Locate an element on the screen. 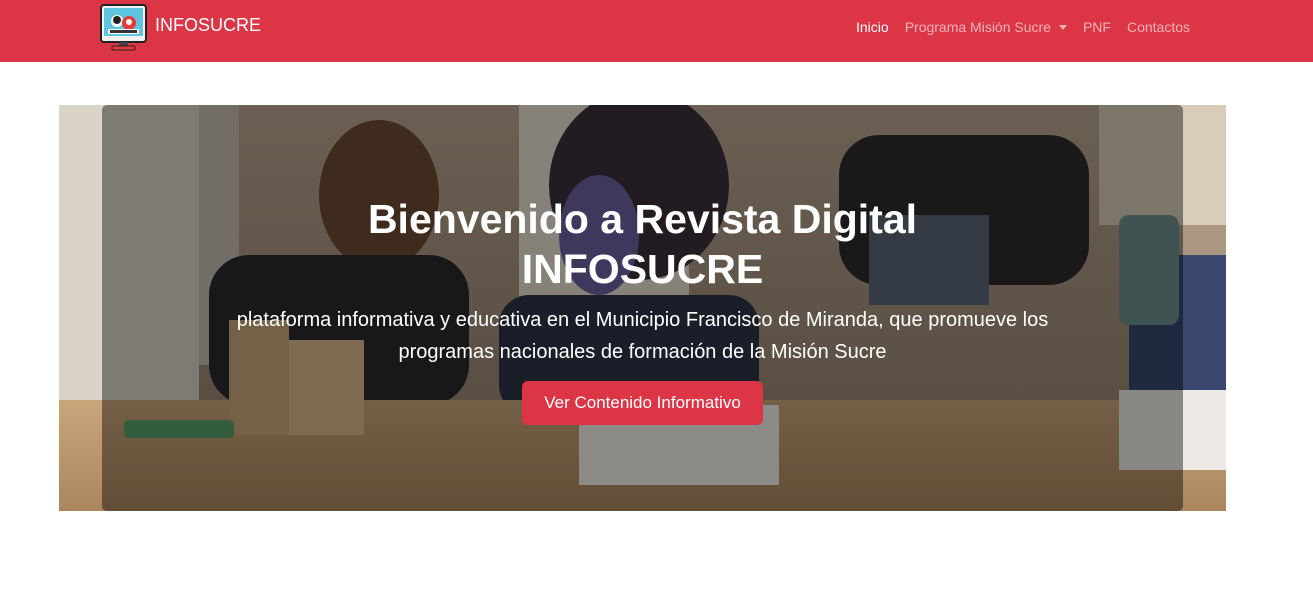 The image size is (1313, 590). hero-title-line: INFOSUCRE is located at coordinates (642, 269).